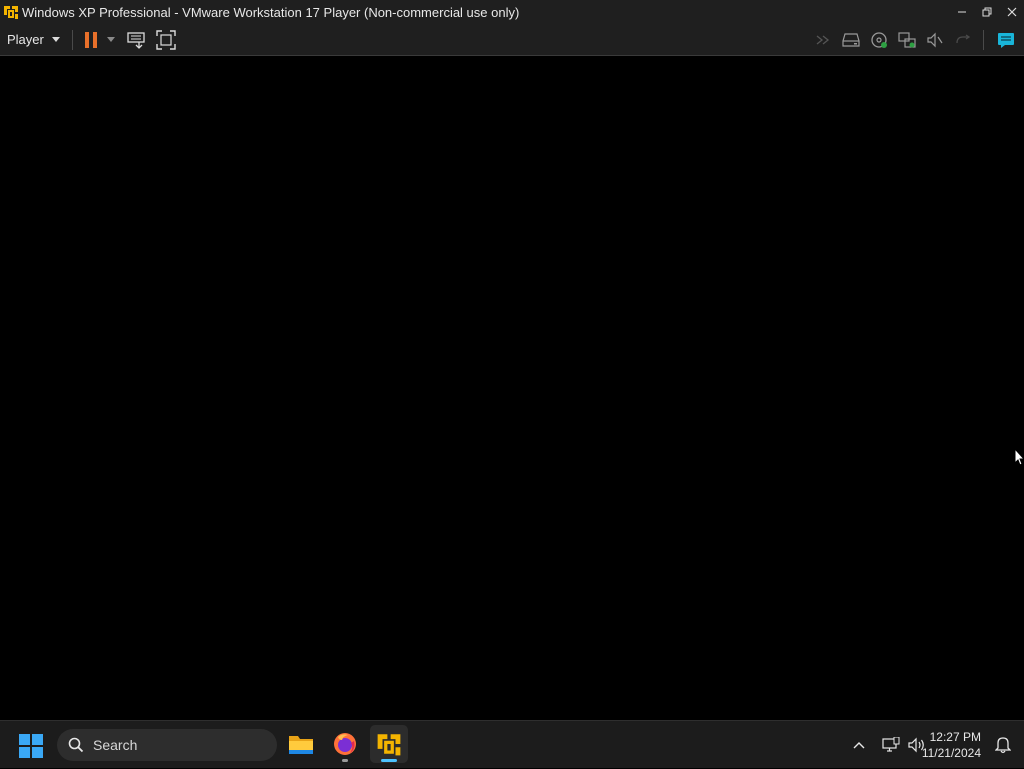  I want to click on hard-disk-button, so click(851, 40).